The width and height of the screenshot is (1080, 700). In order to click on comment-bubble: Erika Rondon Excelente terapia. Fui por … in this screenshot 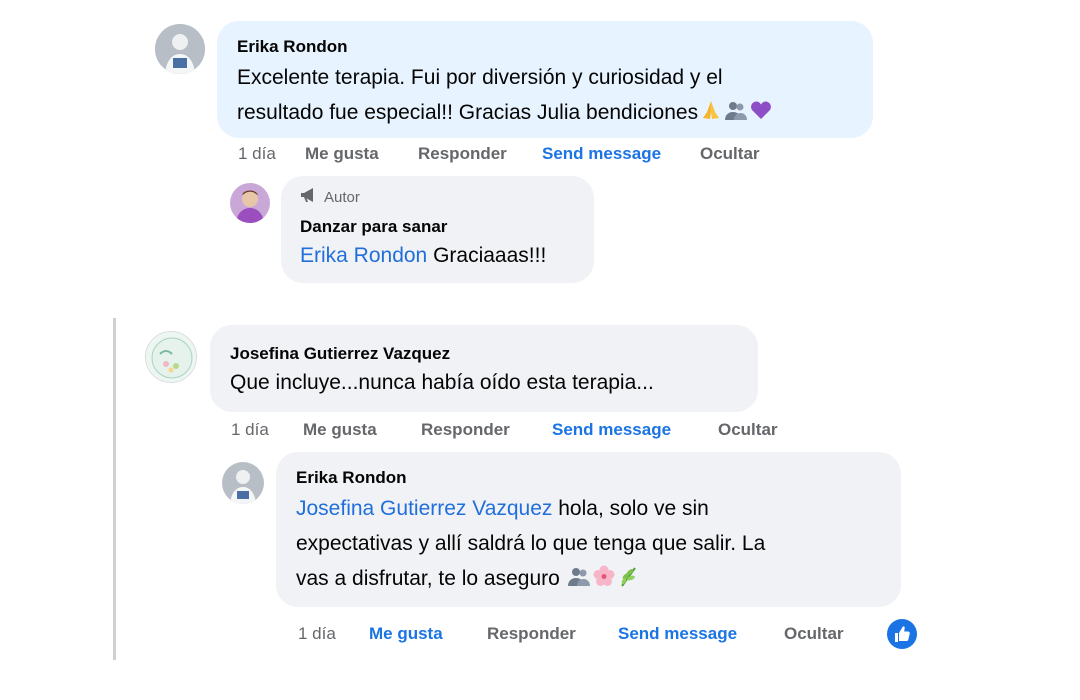, I will do `click(545, 79)`.